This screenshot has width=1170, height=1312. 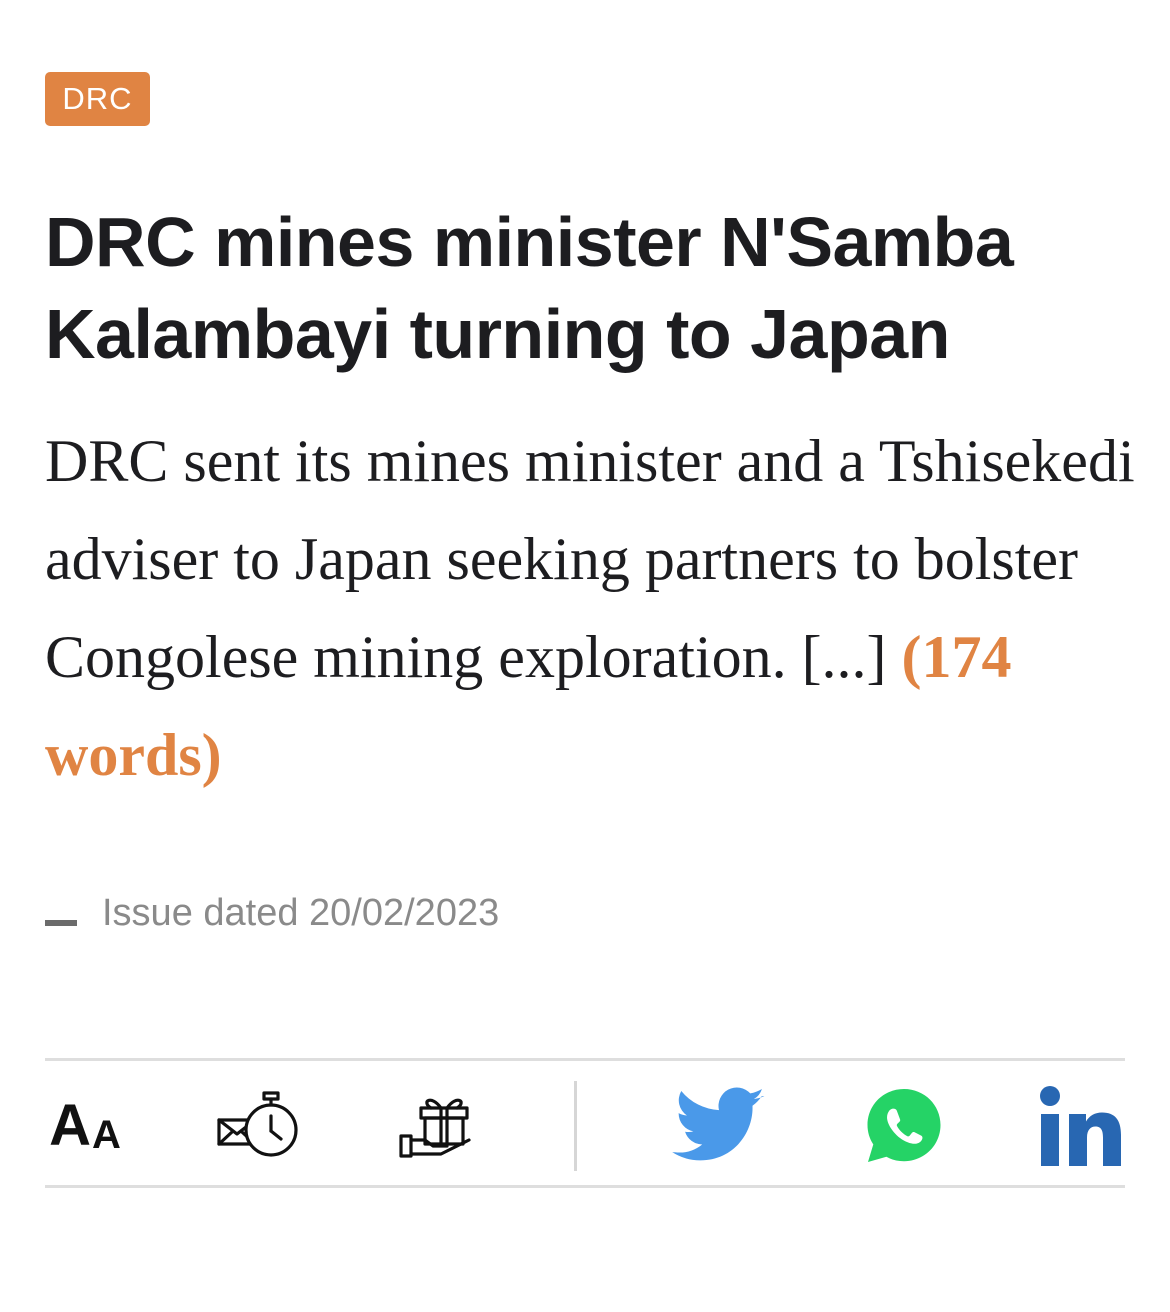 I want to click on share-twitter-button, so click(x=719, y=1126).